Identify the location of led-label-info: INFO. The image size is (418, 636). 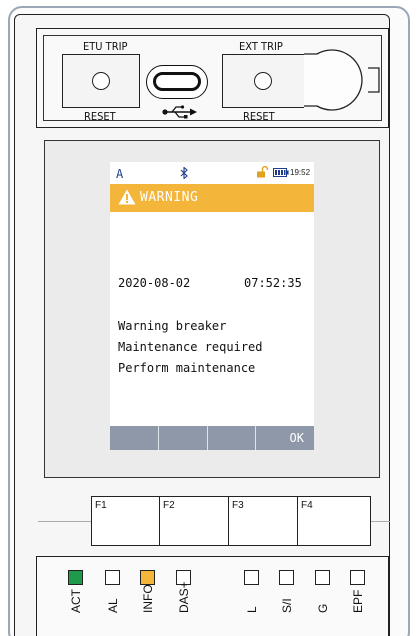
(148, 598).